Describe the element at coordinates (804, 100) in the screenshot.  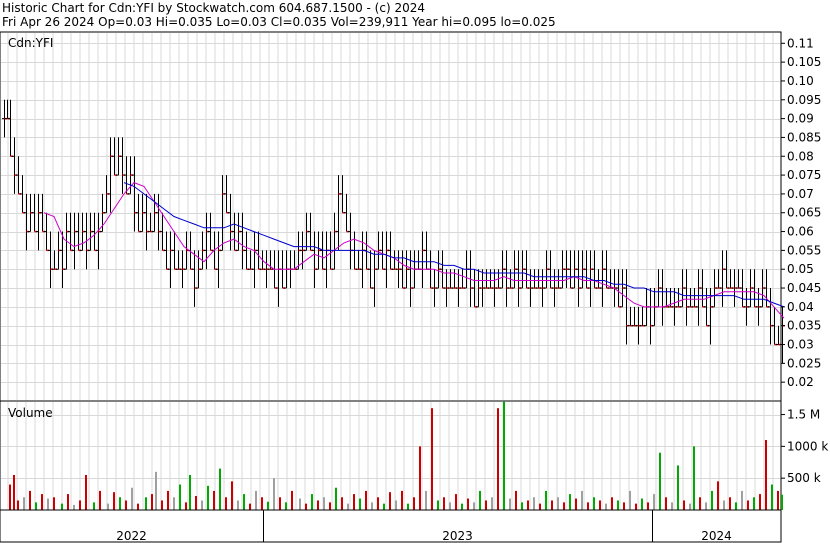
I see `price-y-tick-label: 0.095` at that location.